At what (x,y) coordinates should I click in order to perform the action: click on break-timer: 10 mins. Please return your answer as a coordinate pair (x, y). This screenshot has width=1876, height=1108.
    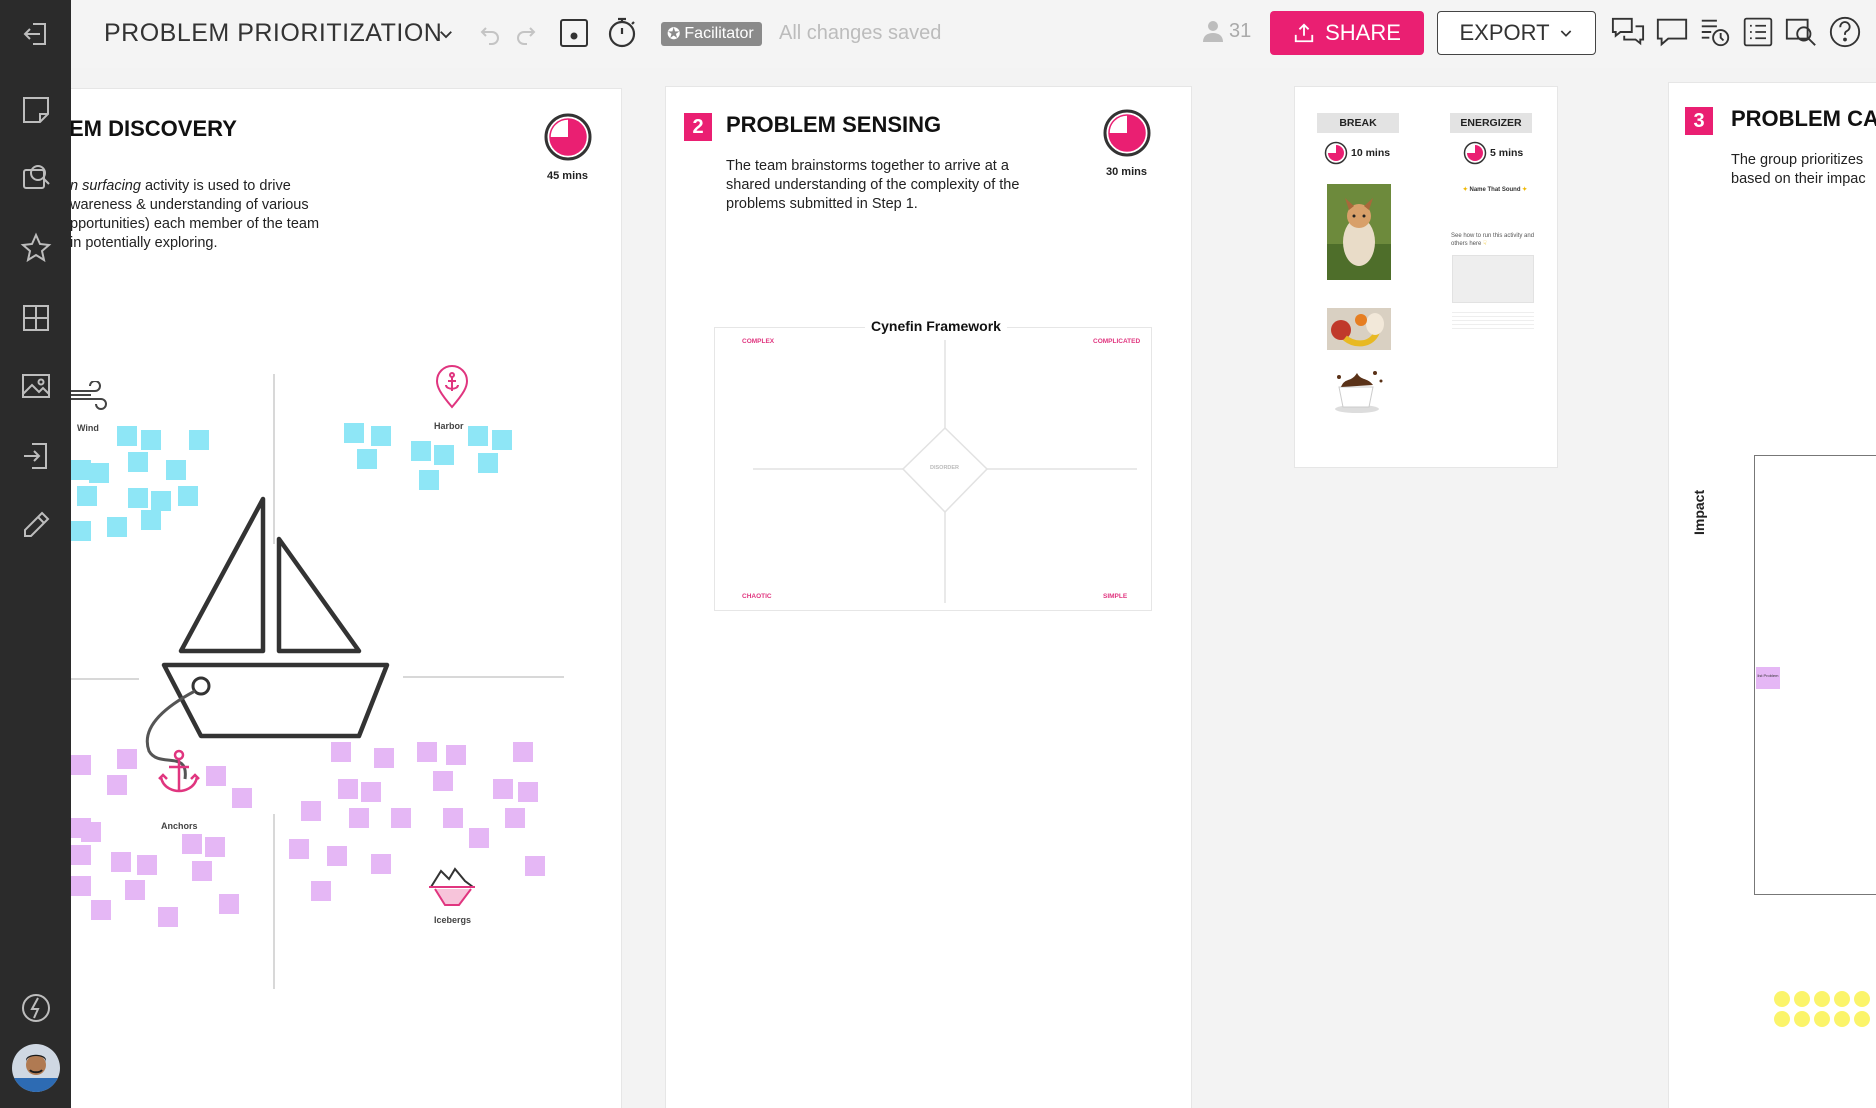
    Looking at the image, I should click on (1357, 153).